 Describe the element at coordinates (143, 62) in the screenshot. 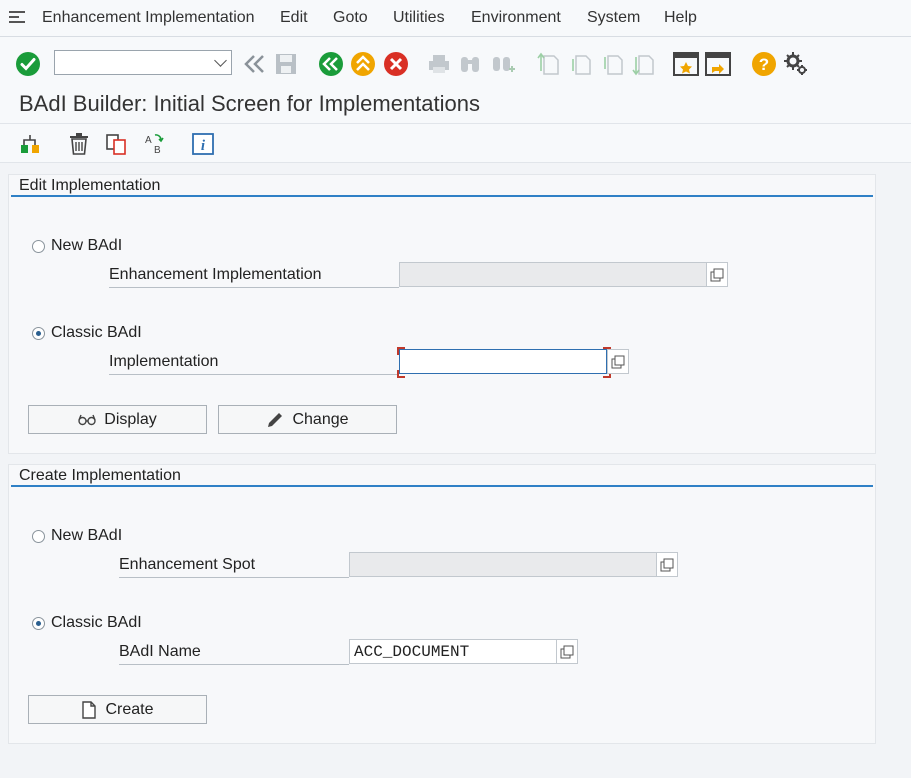

I see `command-field` at that location.